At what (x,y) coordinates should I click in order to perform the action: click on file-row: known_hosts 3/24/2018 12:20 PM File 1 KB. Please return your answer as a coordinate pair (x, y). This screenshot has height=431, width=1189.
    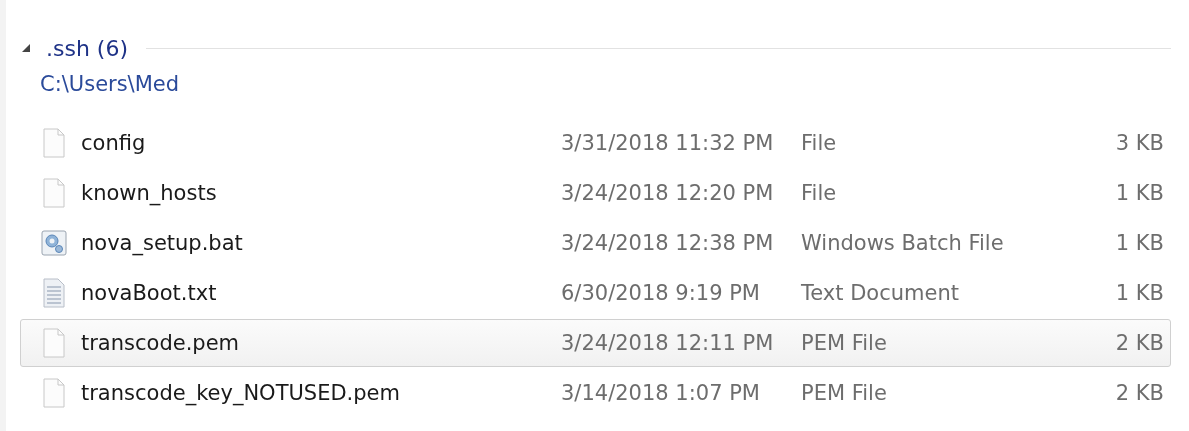
    Looking at the image, I should click on (595, 193).